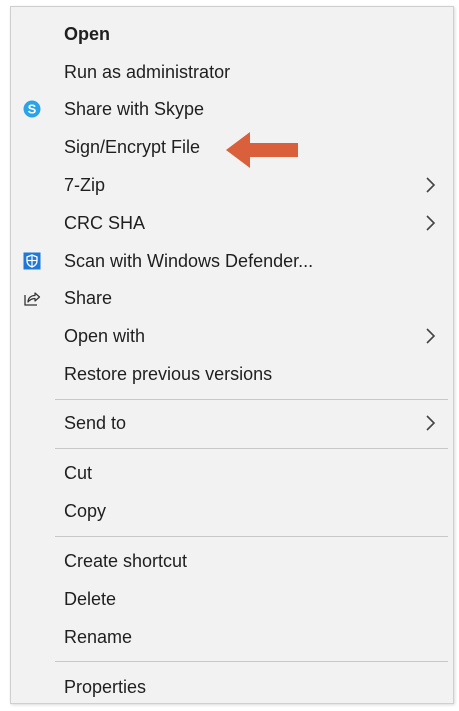 The width and height of the screenshot is (459, 711). I want to click on menu-item-label: Create shortcut, so click(126, 561).